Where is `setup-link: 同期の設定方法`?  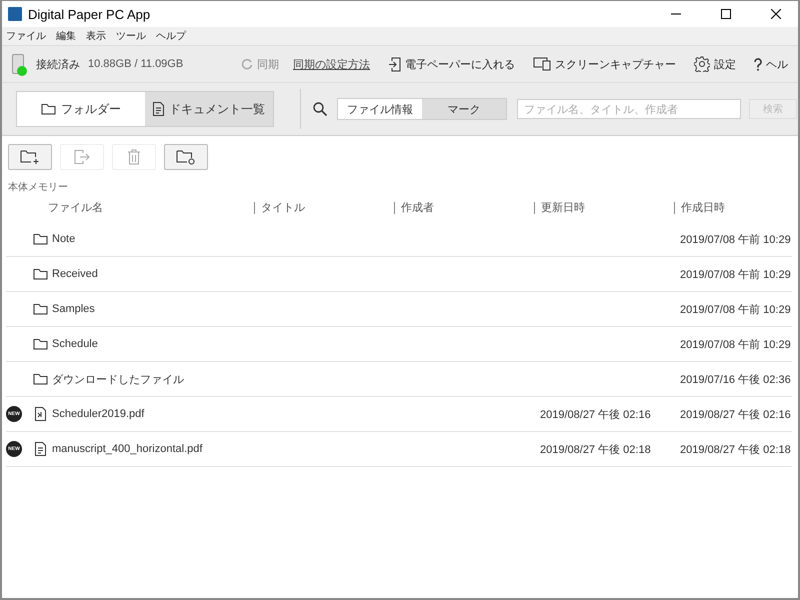 setup-link: 同期の設定方法 is located at coordinates (331, 64).